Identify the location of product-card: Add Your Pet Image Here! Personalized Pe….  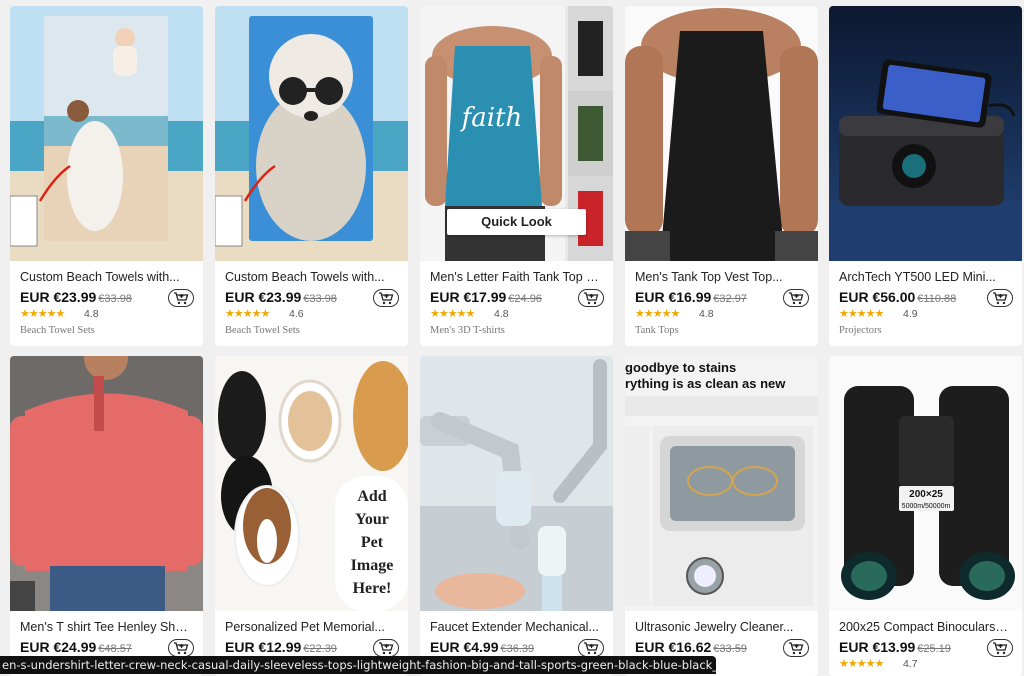
(311, 516).